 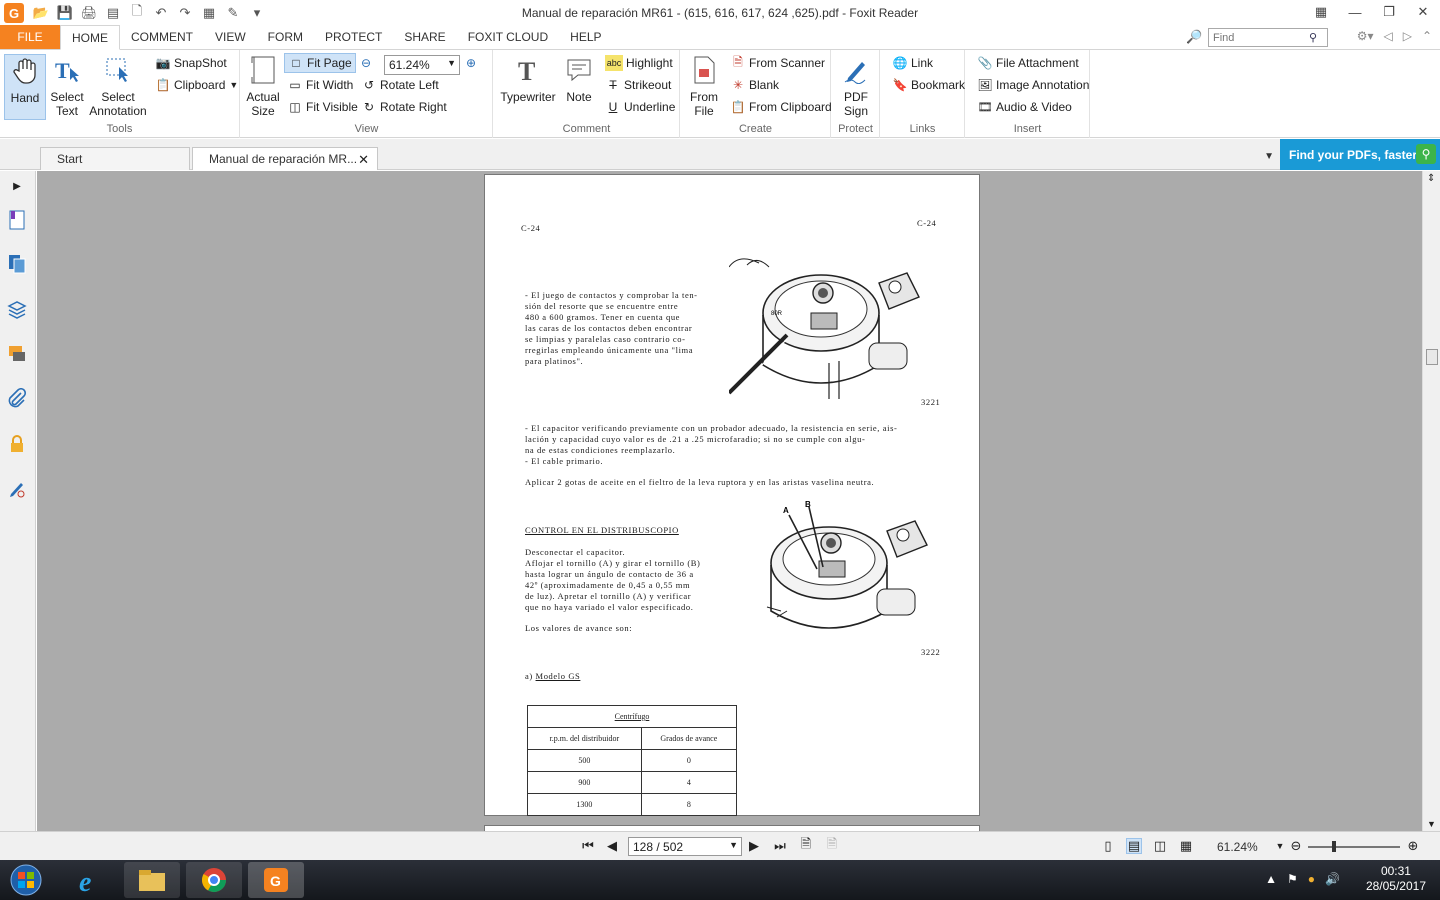 I want to click on continuous-page-icon: ▤, so click(x=1134, y=846).